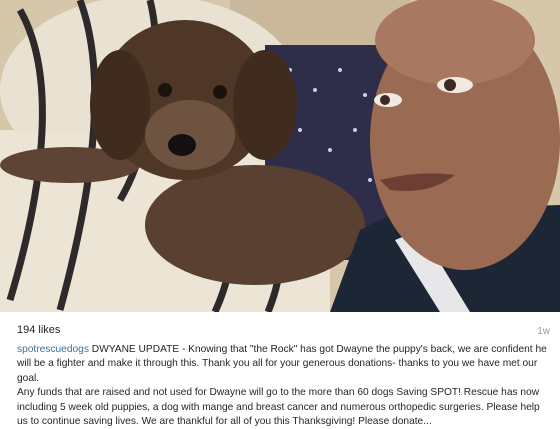 This screenshot has height=429, width=560. I want to click on dog-muzzle, so click(190, 135).